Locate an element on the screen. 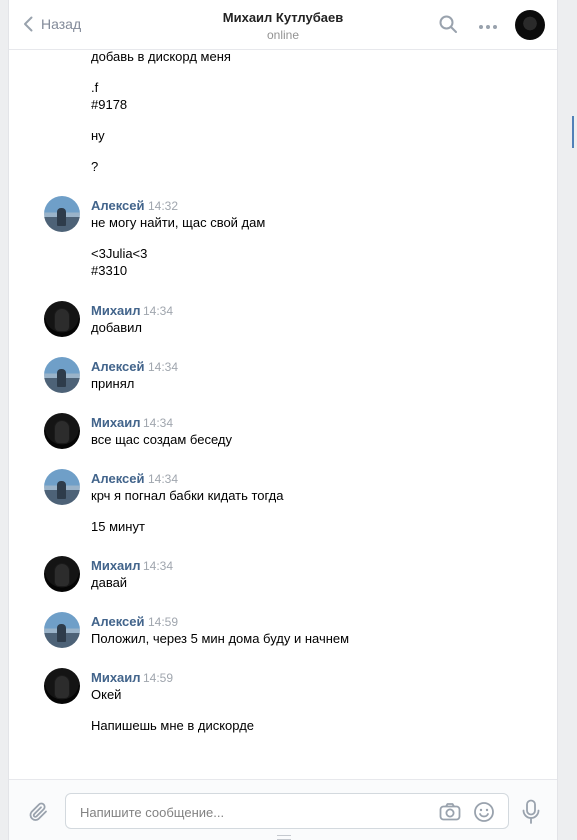 The width and height of the screenshot is (577, 840). message-text: <3Julia<3 is located at coordinates (119, 253).